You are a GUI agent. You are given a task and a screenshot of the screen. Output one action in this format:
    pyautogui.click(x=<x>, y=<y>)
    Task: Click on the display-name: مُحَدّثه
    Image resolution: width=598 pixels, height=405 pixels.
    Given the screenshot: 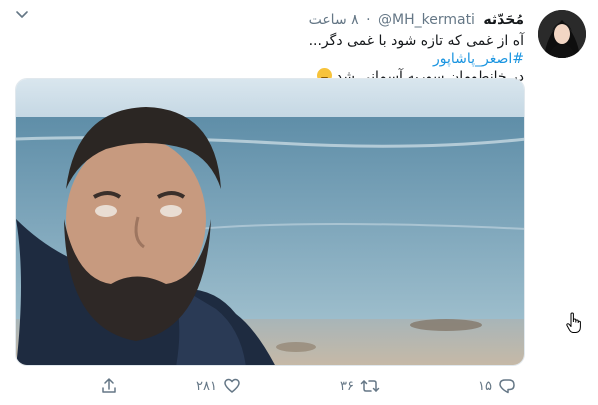 What is the action you would take?
    pyautogui.click(x=503, y=20)
    